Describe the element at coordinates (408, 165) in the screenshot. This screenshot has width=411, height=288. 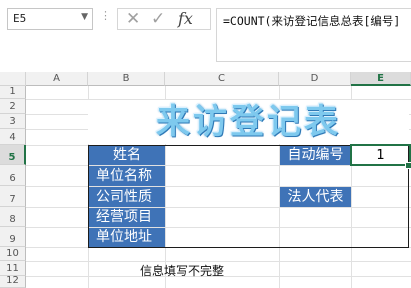
I see `fill-handle` at that location.